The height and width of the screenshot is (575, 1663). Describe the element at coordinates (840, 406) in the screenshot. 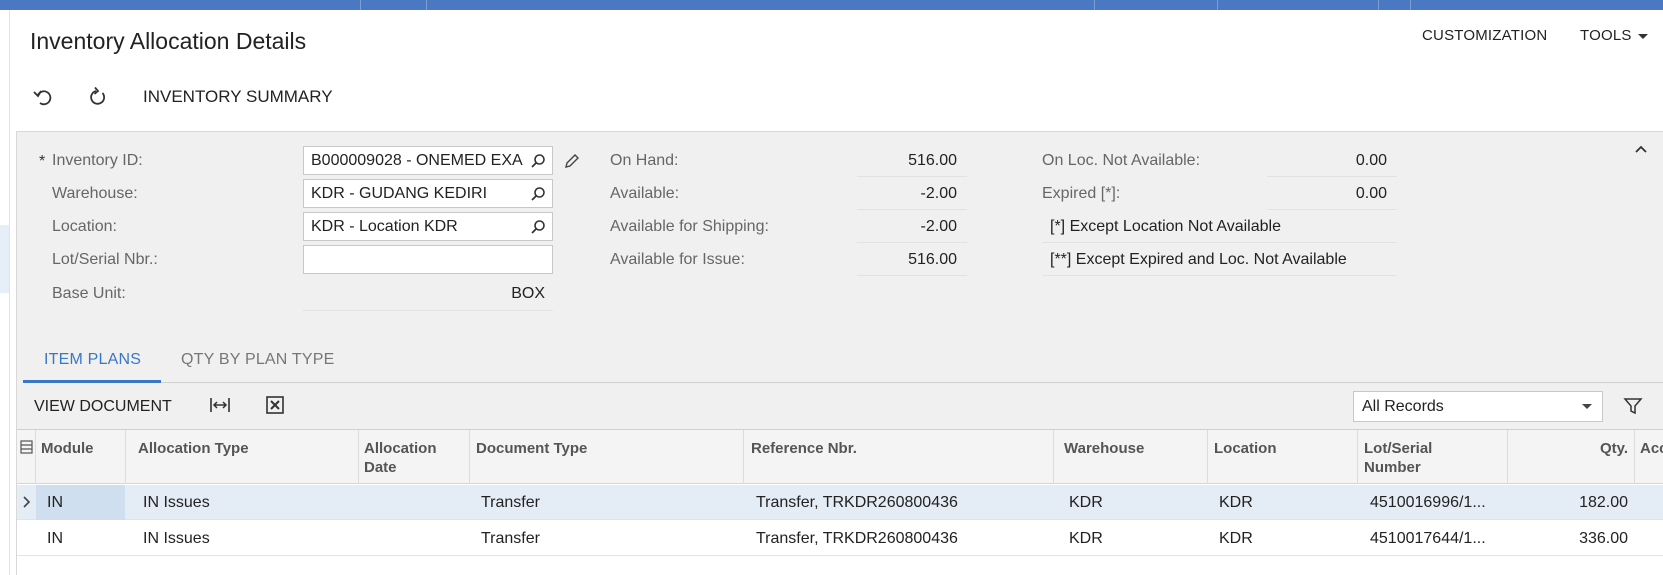

I see `grid-toolbar: VIEW DOCUMENT All Records` at that location.